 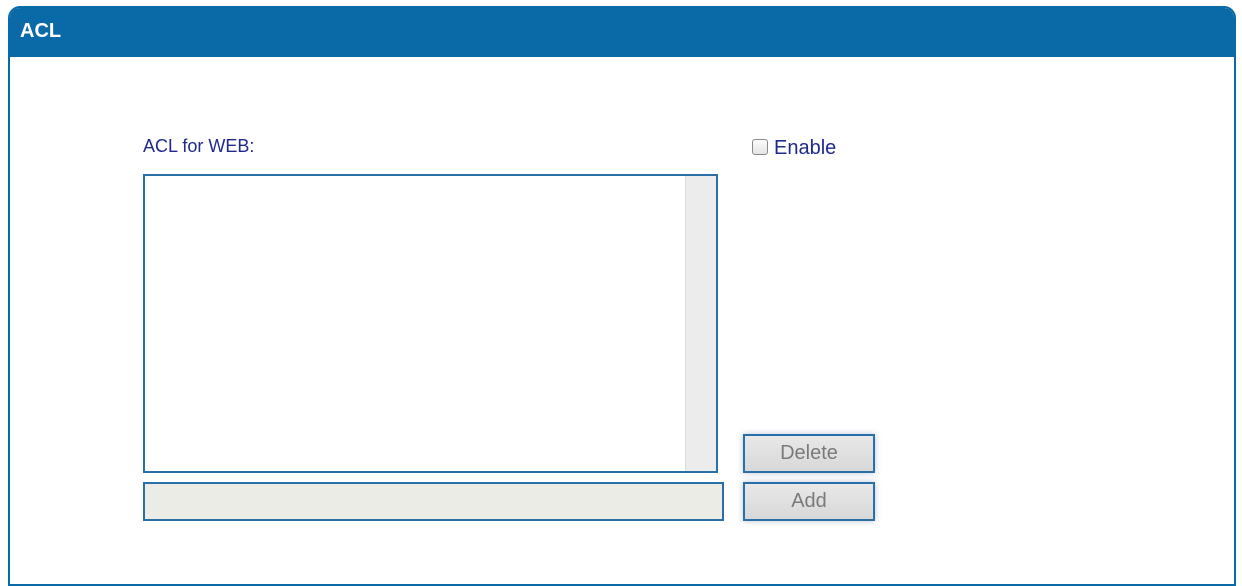 I want to click on listbox-scrollbar, so click(x=700, y=323).